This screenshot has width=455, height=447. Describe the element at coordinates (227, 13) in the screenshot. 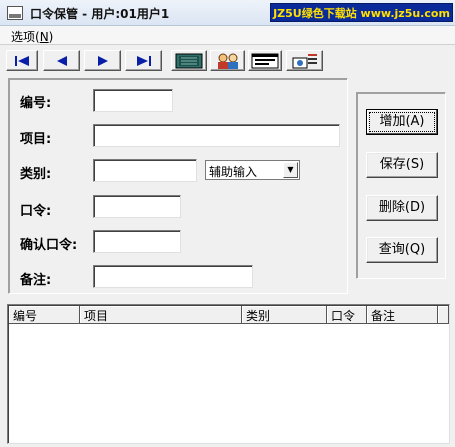

I see `title-bar: 口令保管 - 用户:01用户1 JZ5U绿色下载站 www.jz5u.com` at that location.